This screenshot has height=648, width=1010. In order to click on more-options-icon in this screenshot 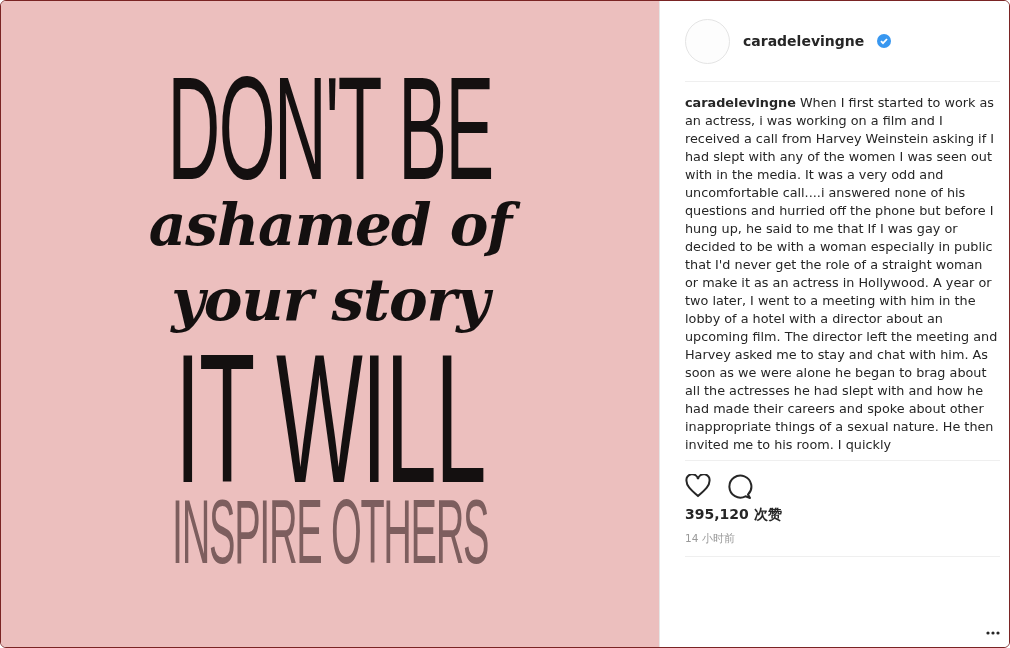, I will do `click(993, 633)`.